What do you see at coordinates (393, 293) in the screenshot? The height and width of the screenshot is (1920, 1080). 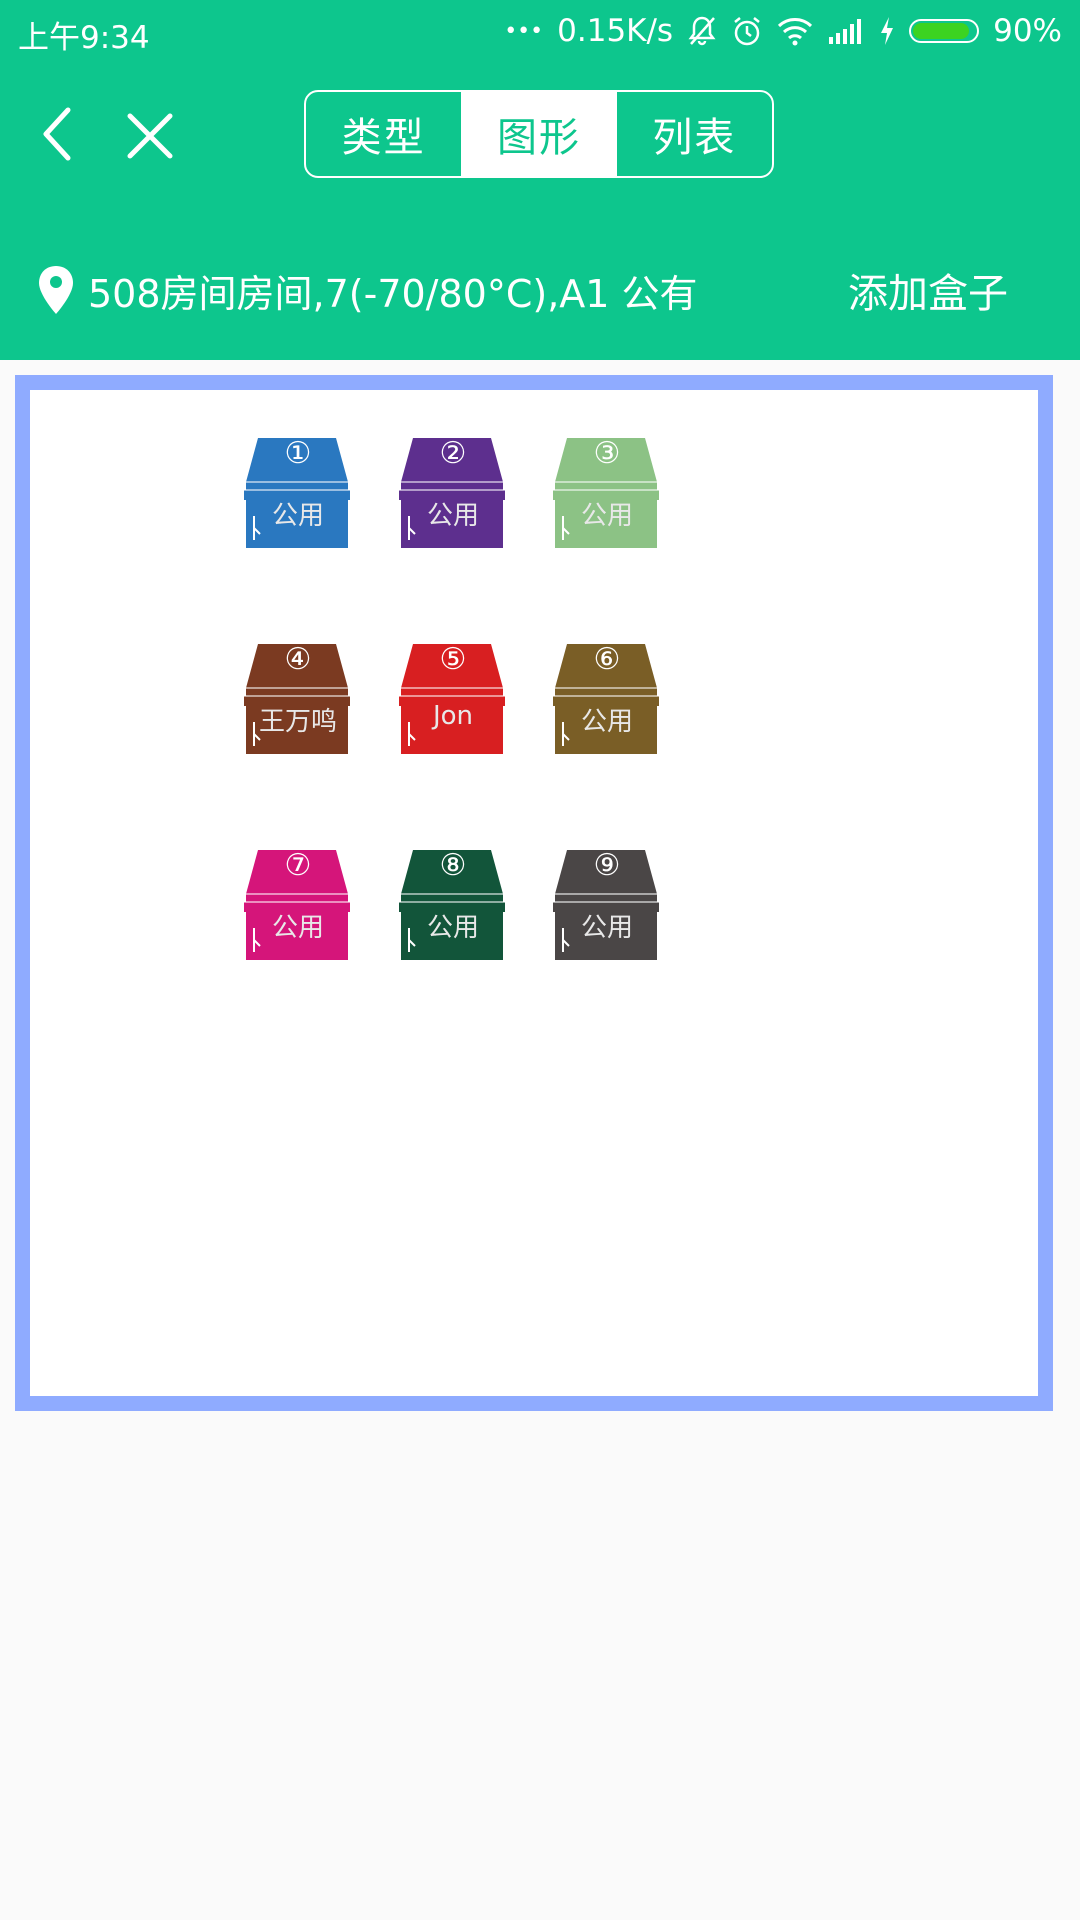 I see `location-text: 508房间房间,7(-70/80°C),A1 公有` at bounding box center [393, 293].